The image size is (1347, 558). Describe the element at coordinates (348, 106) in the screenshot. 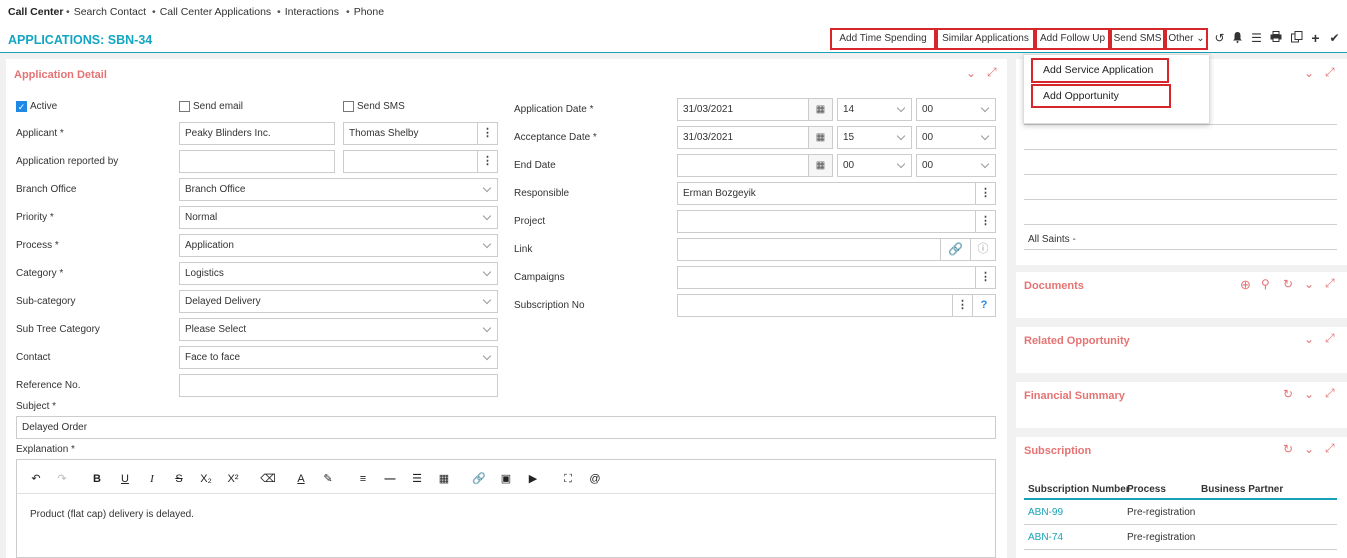

I see `send-sms-checkbox` at that location.